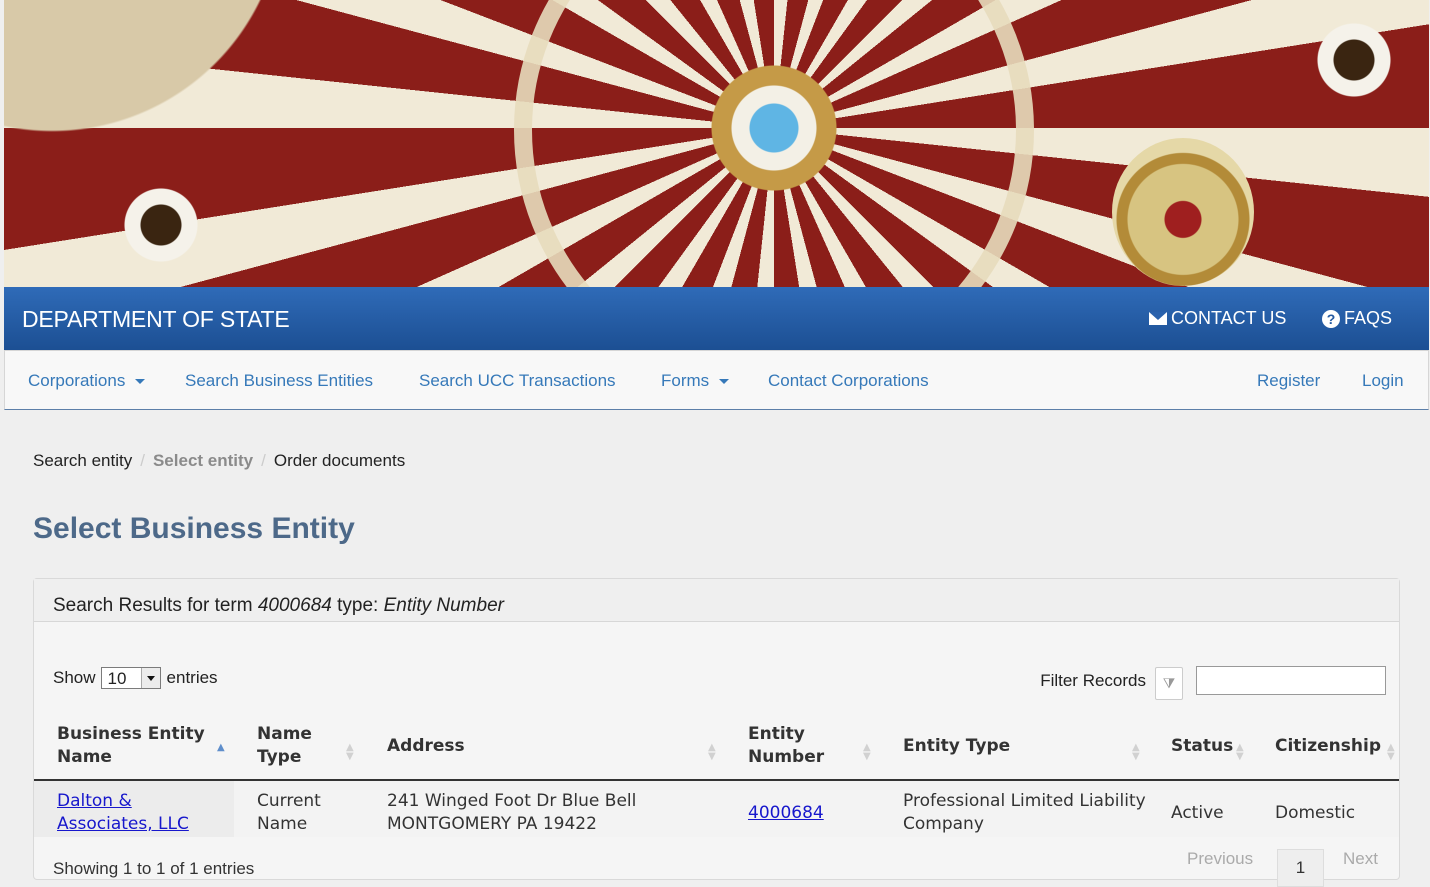 Image resolution: width=1430 pixels, height=887 pixels. What do you see at coordinates (1220, 859) in the screenshot?
I see `pagination-previous: Previous` at bounding box center [1220, 859].